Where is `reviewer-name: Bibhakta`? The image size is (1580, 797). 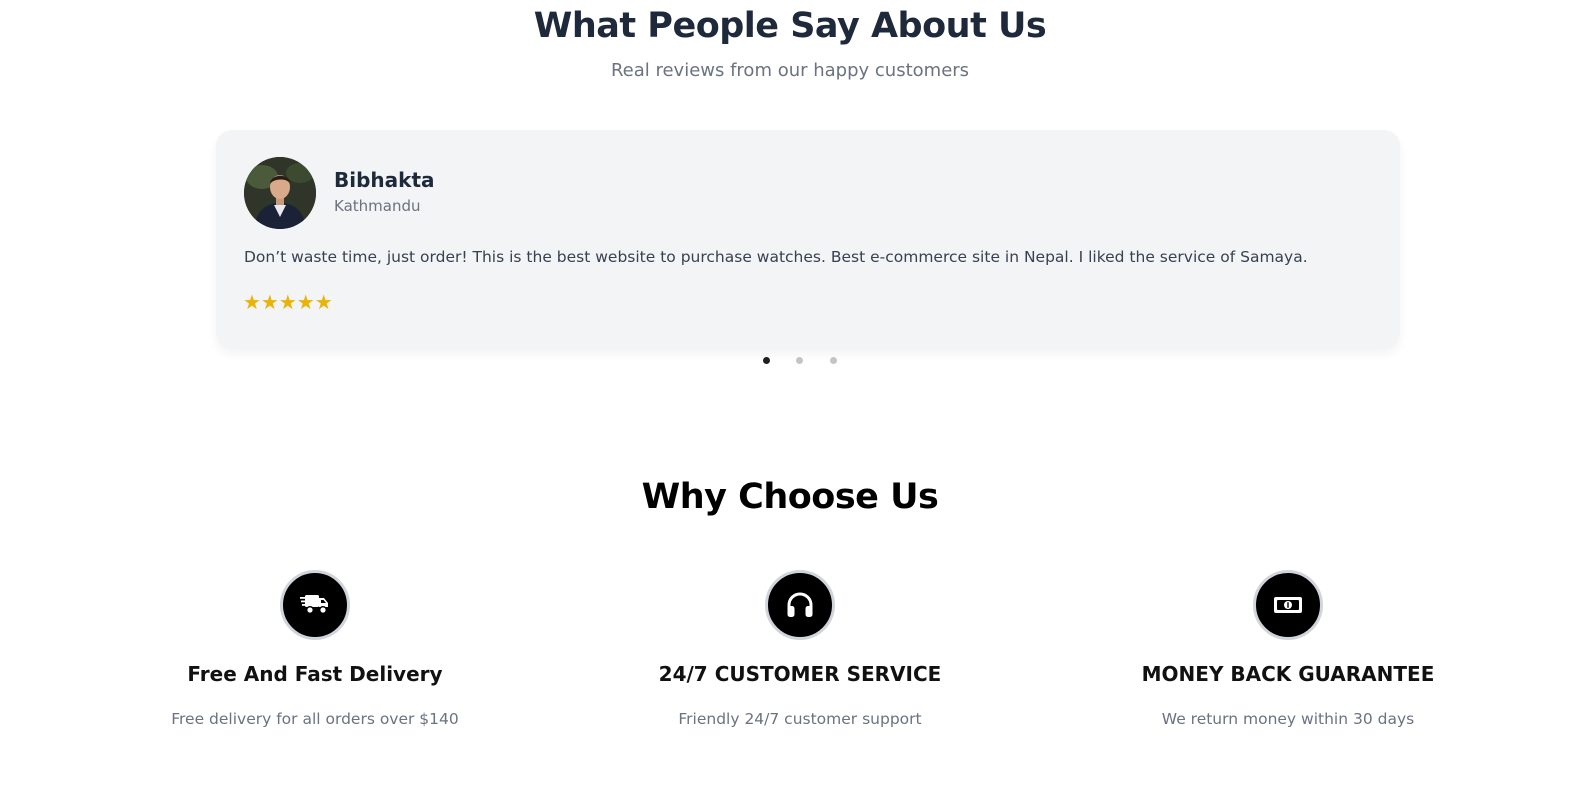
reviewer-name: Bibhakta is located at coordinates (384, 180).